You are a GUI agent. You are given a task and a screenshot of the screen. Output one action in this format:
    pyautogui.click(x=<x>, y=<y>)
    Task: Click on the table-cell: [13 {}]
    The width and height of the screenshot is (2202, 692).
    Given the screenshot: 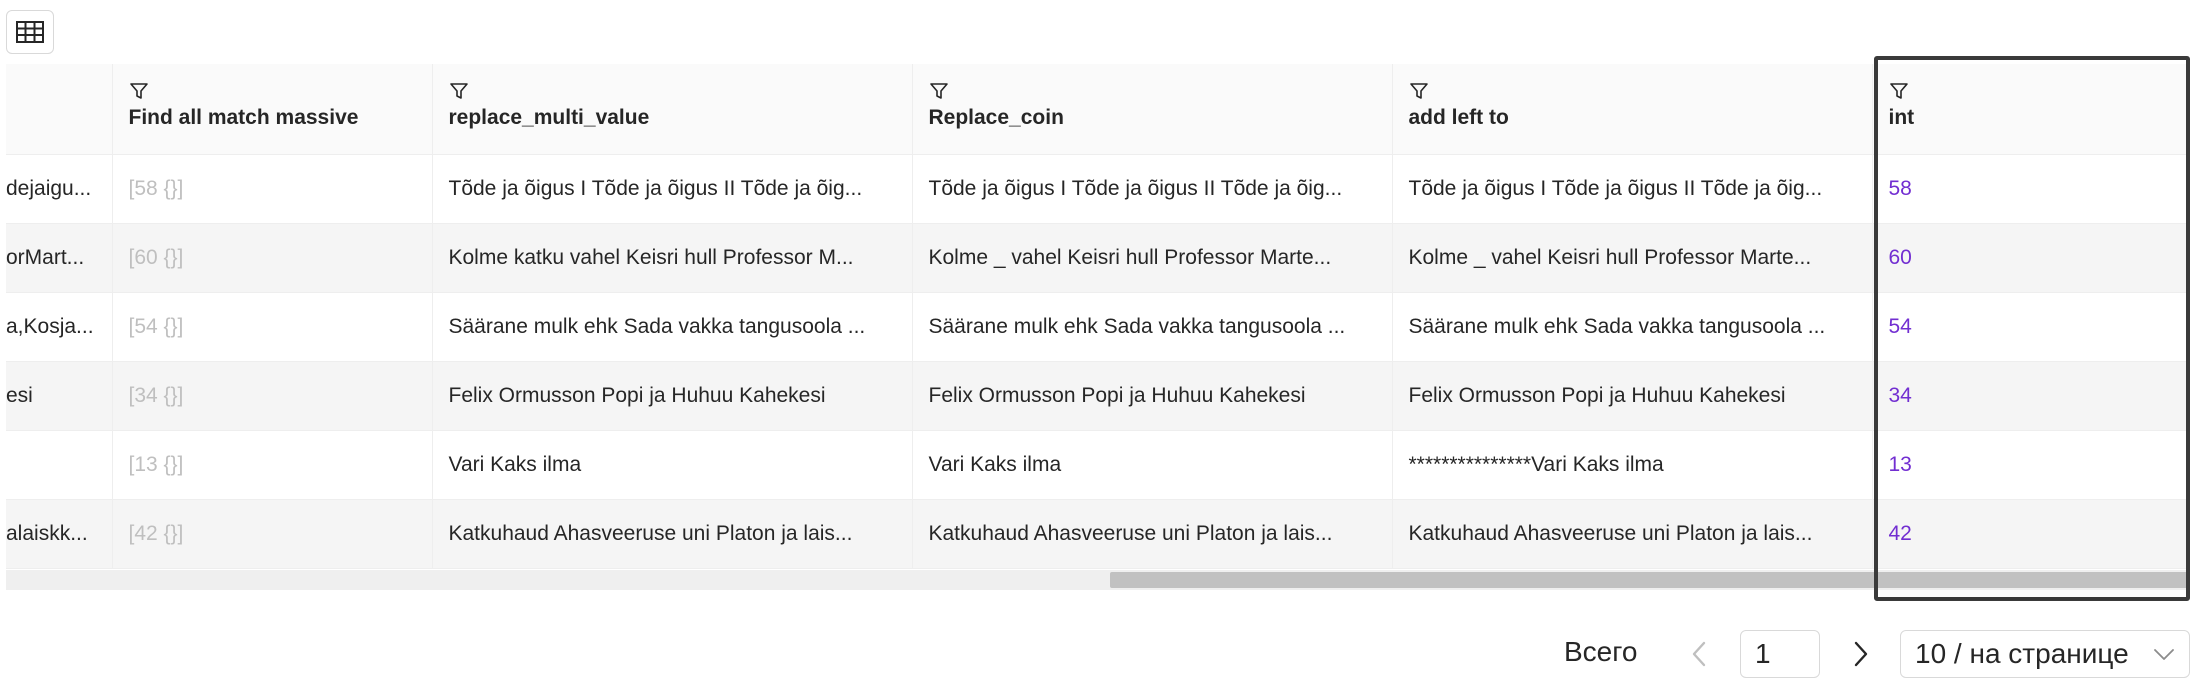 What is the action you would take?
    pyautogui.click(x=272, y=465)
    